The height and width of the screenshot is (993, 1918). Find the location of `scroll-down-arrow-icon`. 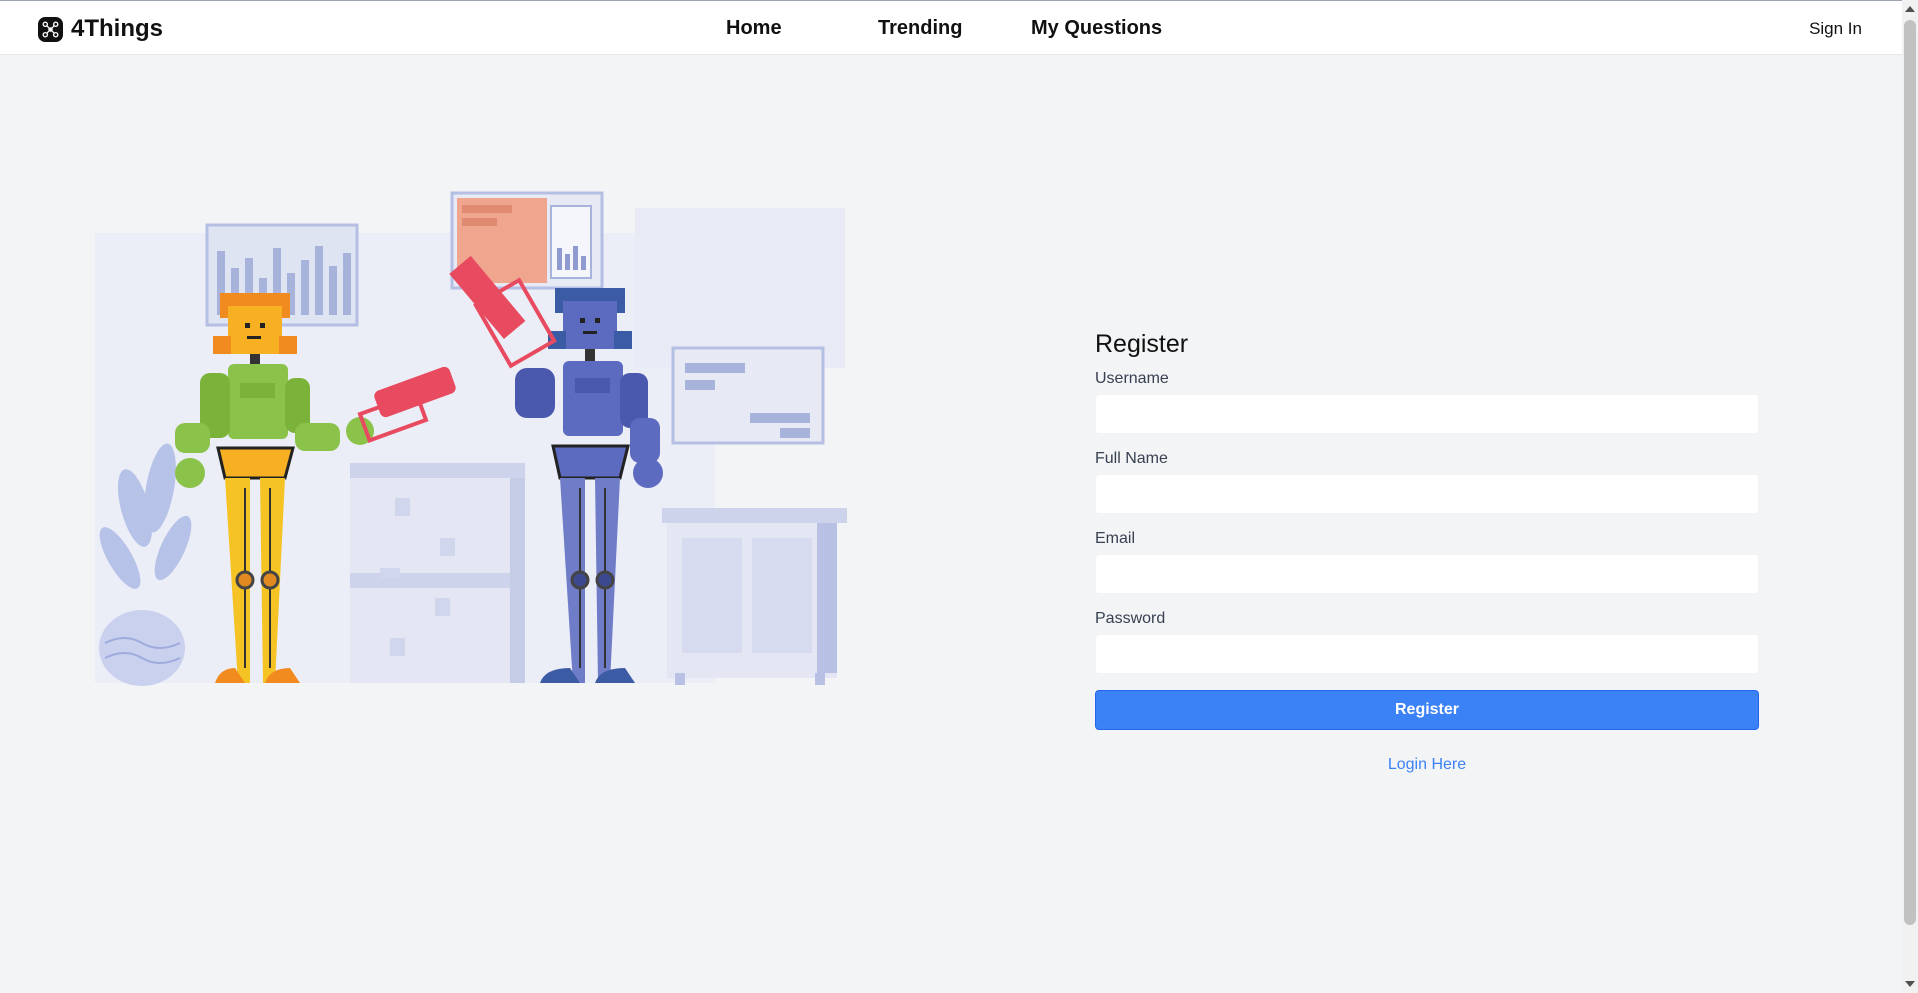

scroll-down-arrow-icon is located at coordinates (1910, 984).